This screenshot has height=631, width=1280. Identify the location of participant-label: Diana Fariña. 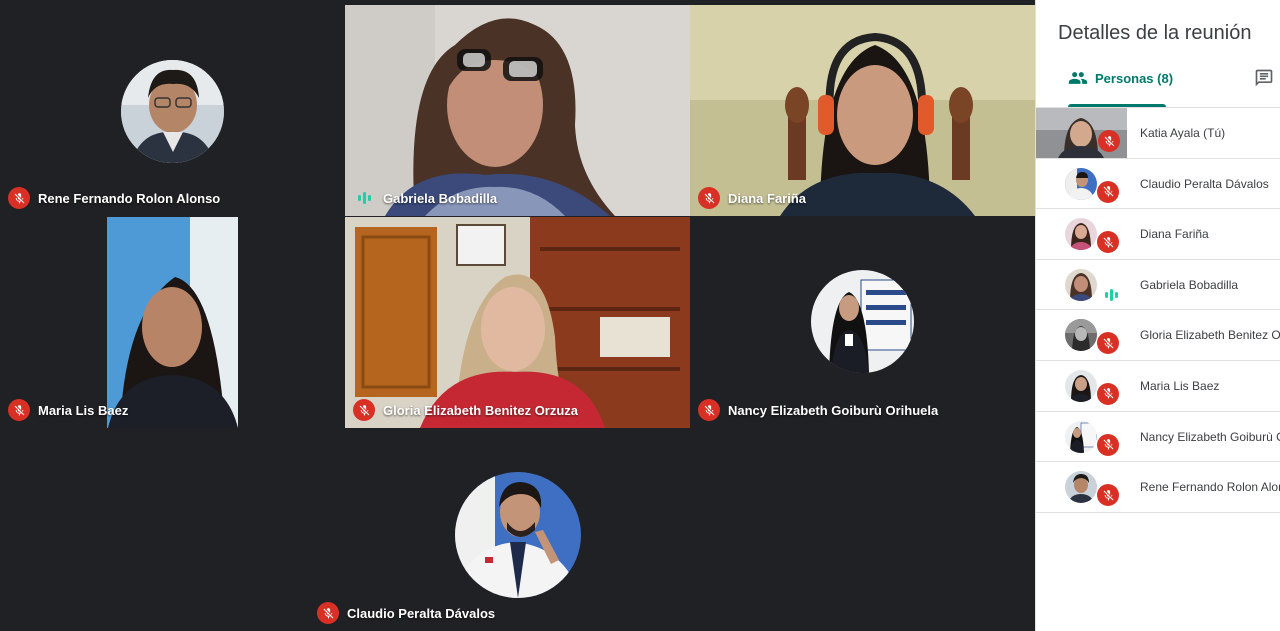
(752, 198).